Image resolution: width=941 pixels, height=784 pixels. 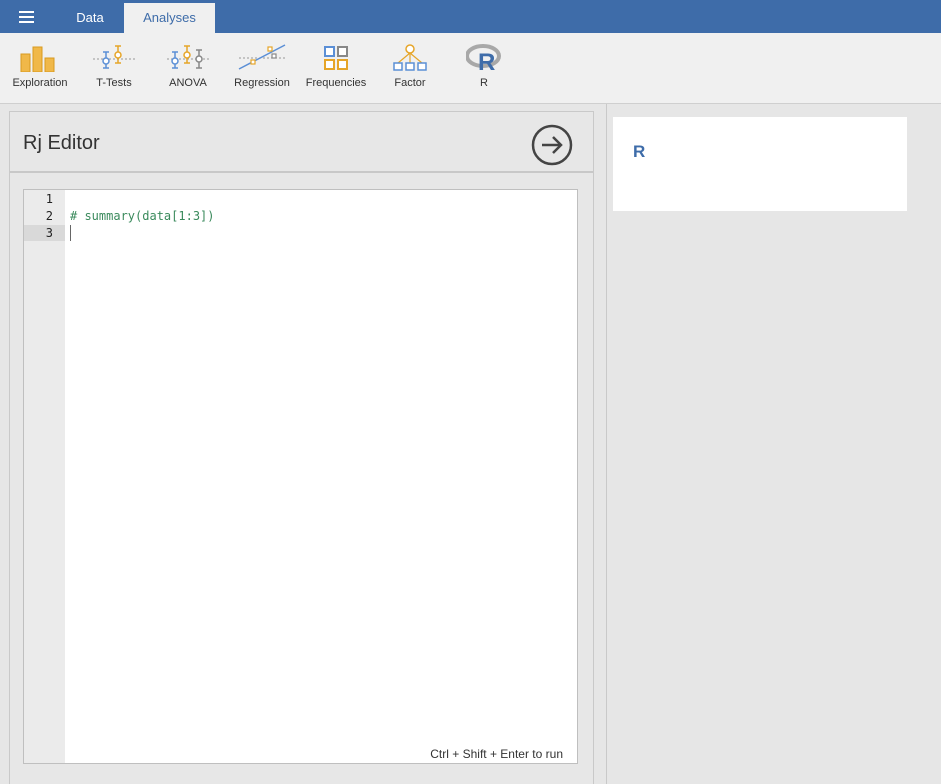 I want to click on ribbon-label: Factor, so click(x=410, y=83).